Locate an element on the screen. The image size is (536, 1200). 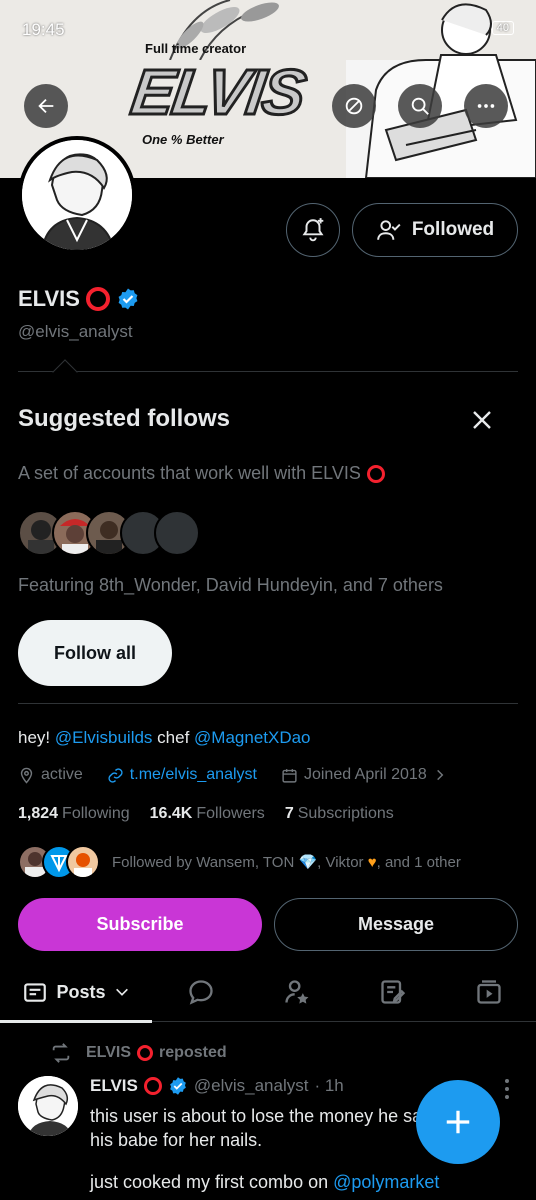
status-time: 19:45 is located at coordinates (43, 29).